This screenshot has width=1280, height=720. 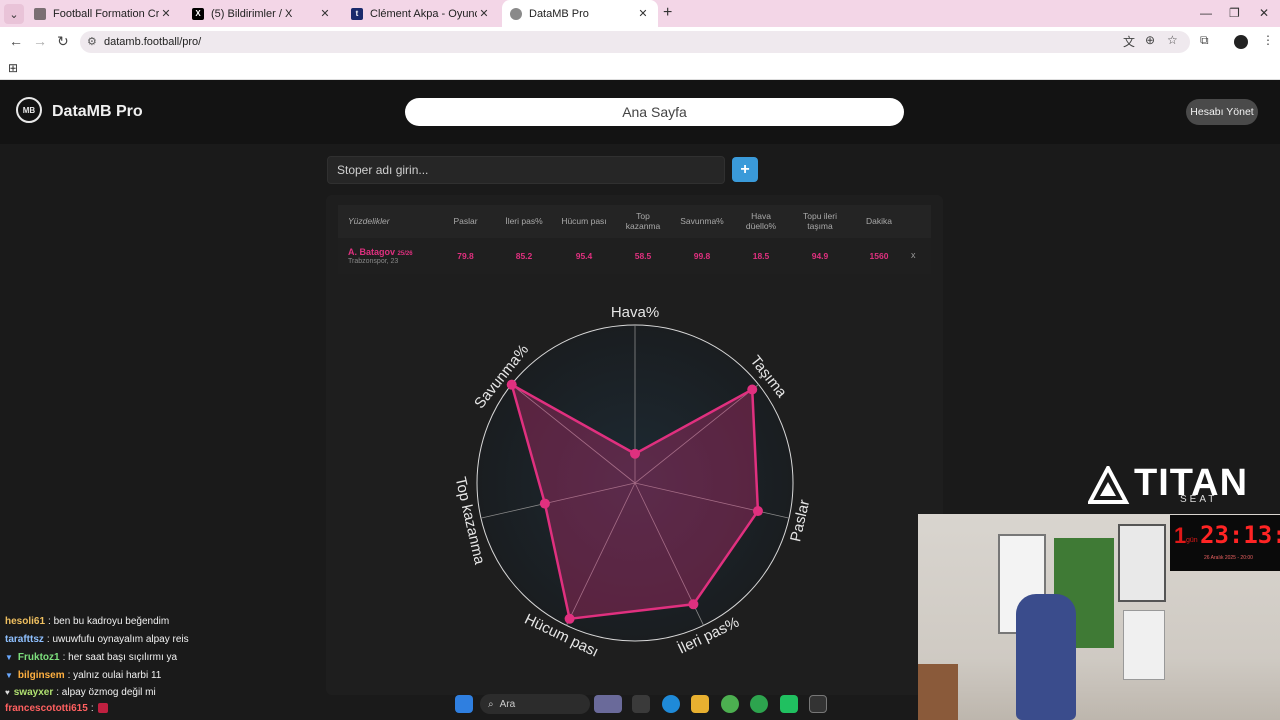 What do you see at coordinates (1264, 13) in the screenshot?
I see `close-window-icon: ✕` at bounding box center [1264, 13].